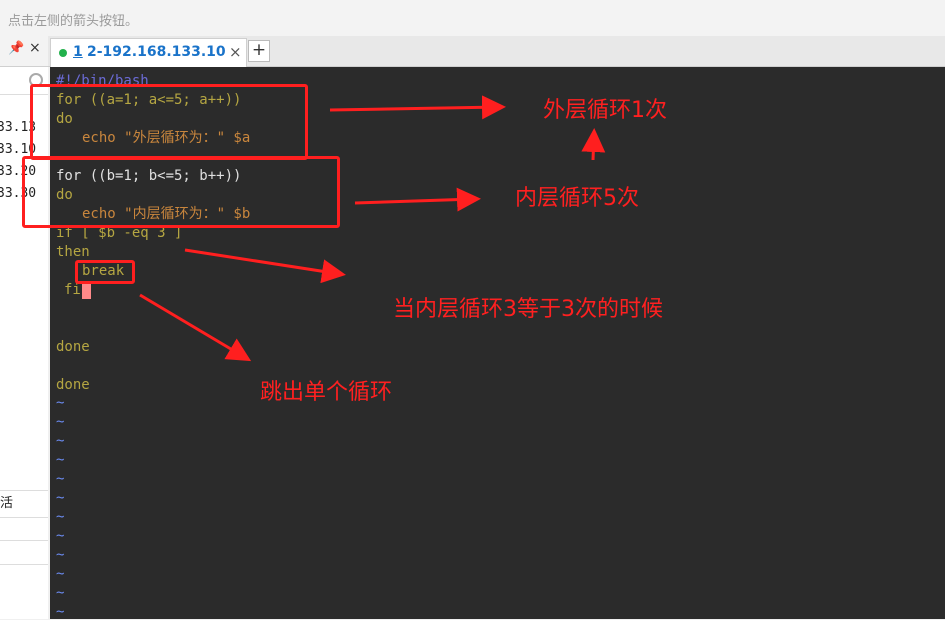  What do you see at coordinates (605, 110) in the screenshot?
I see `annotation-outer: 外层循环1次` at bounding box center [605, 110].